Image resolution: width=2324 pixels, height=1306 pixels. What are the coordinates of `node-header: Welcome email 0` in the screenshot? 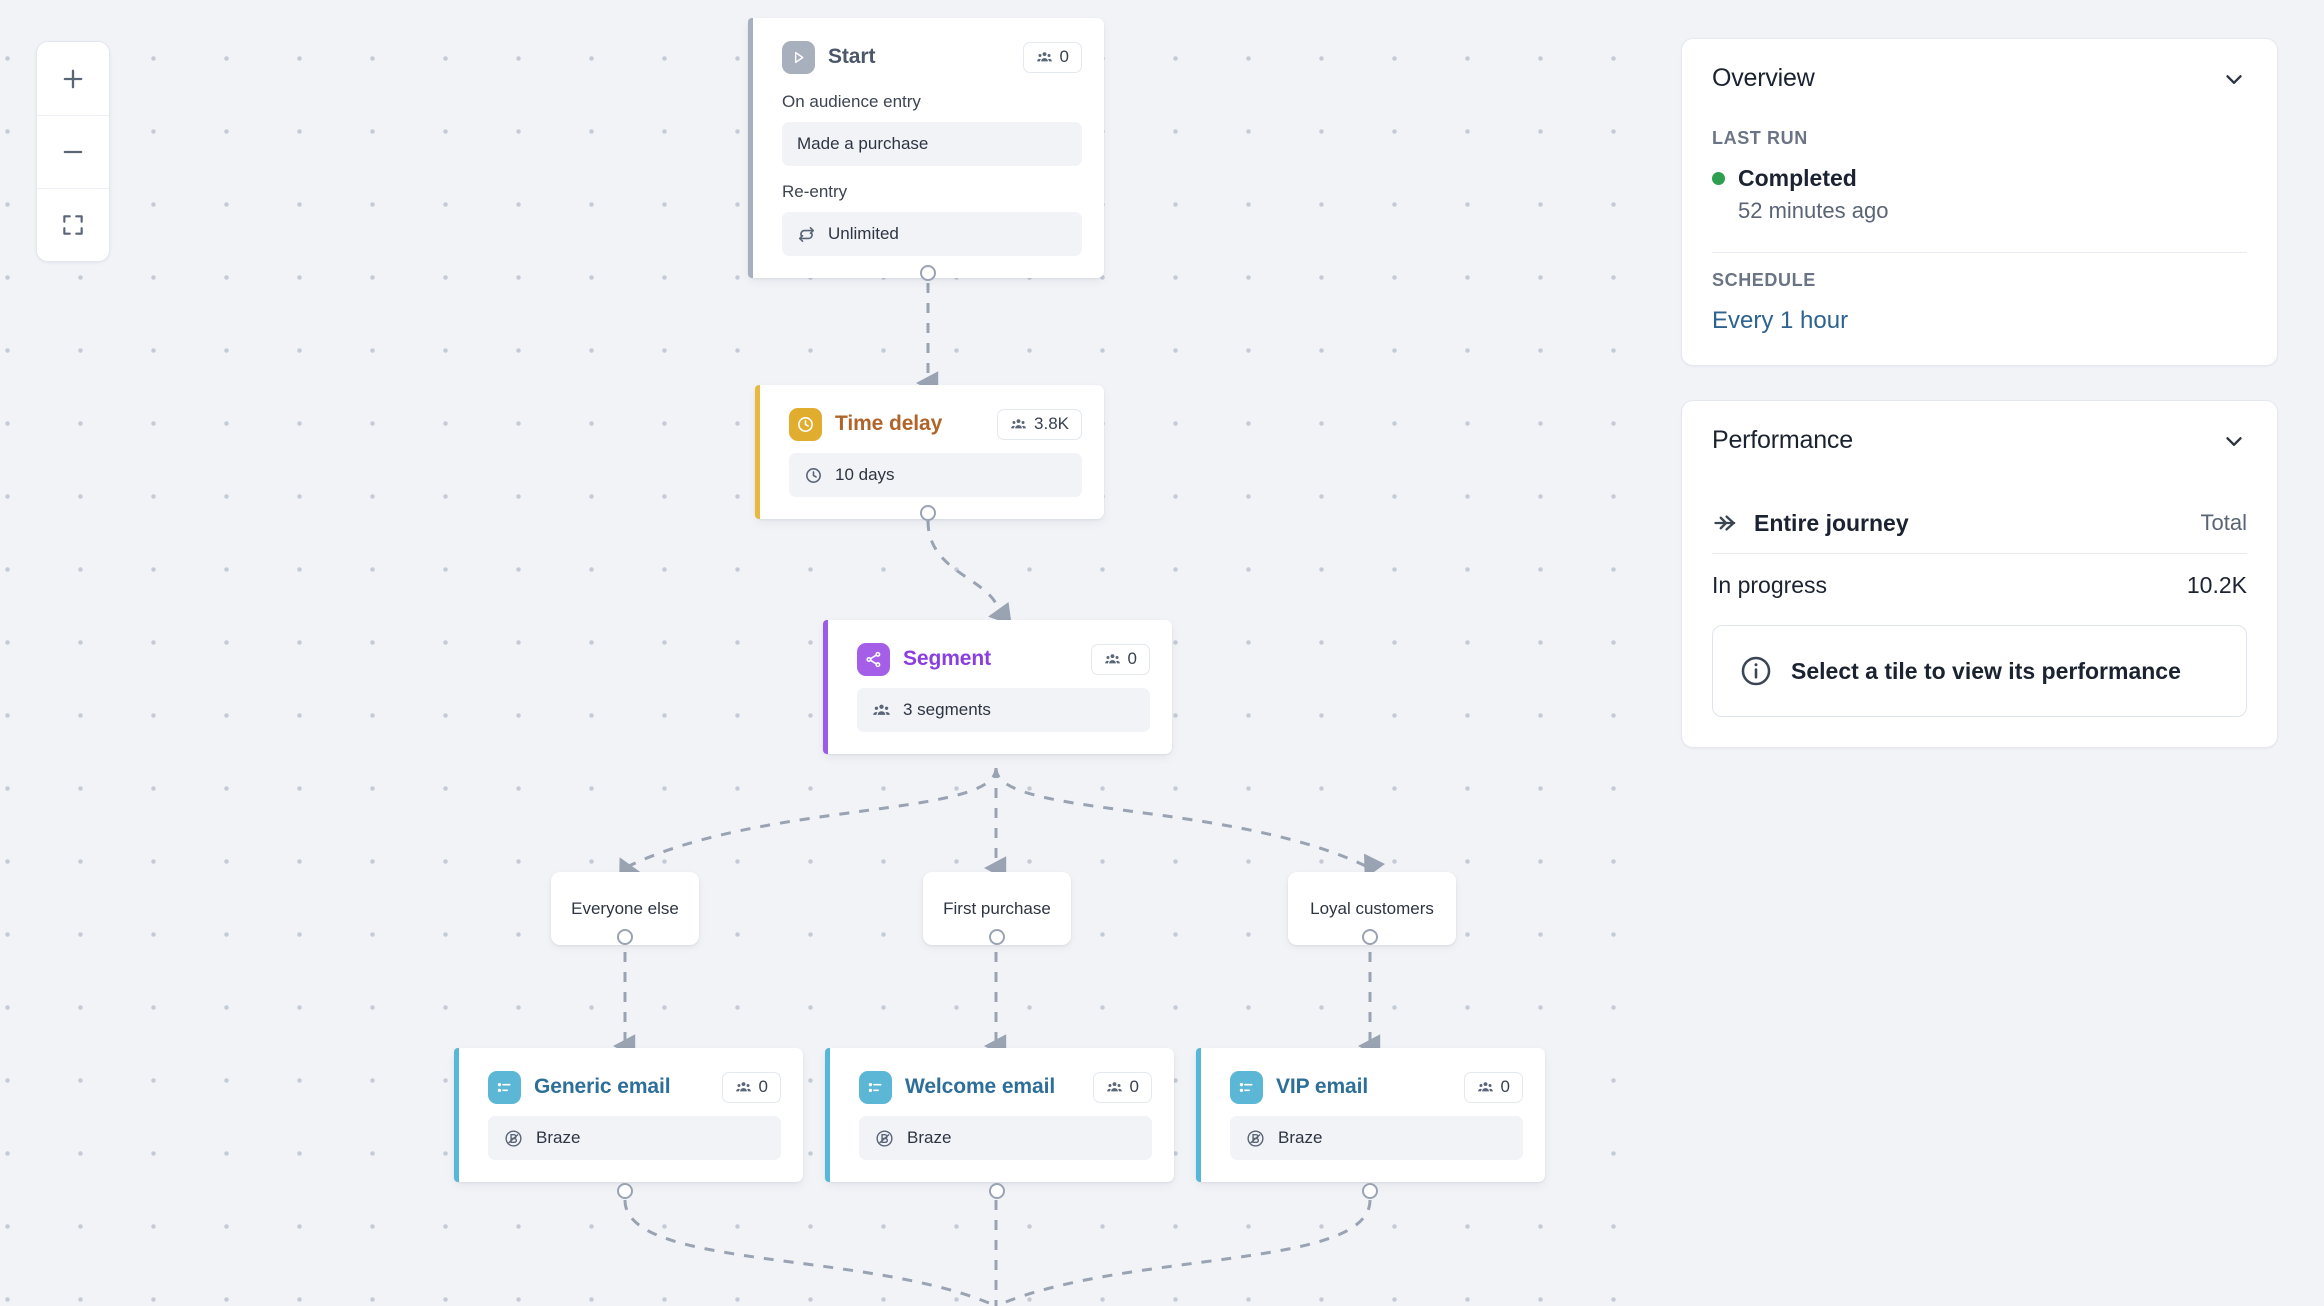 It's located at (1005, 1087).